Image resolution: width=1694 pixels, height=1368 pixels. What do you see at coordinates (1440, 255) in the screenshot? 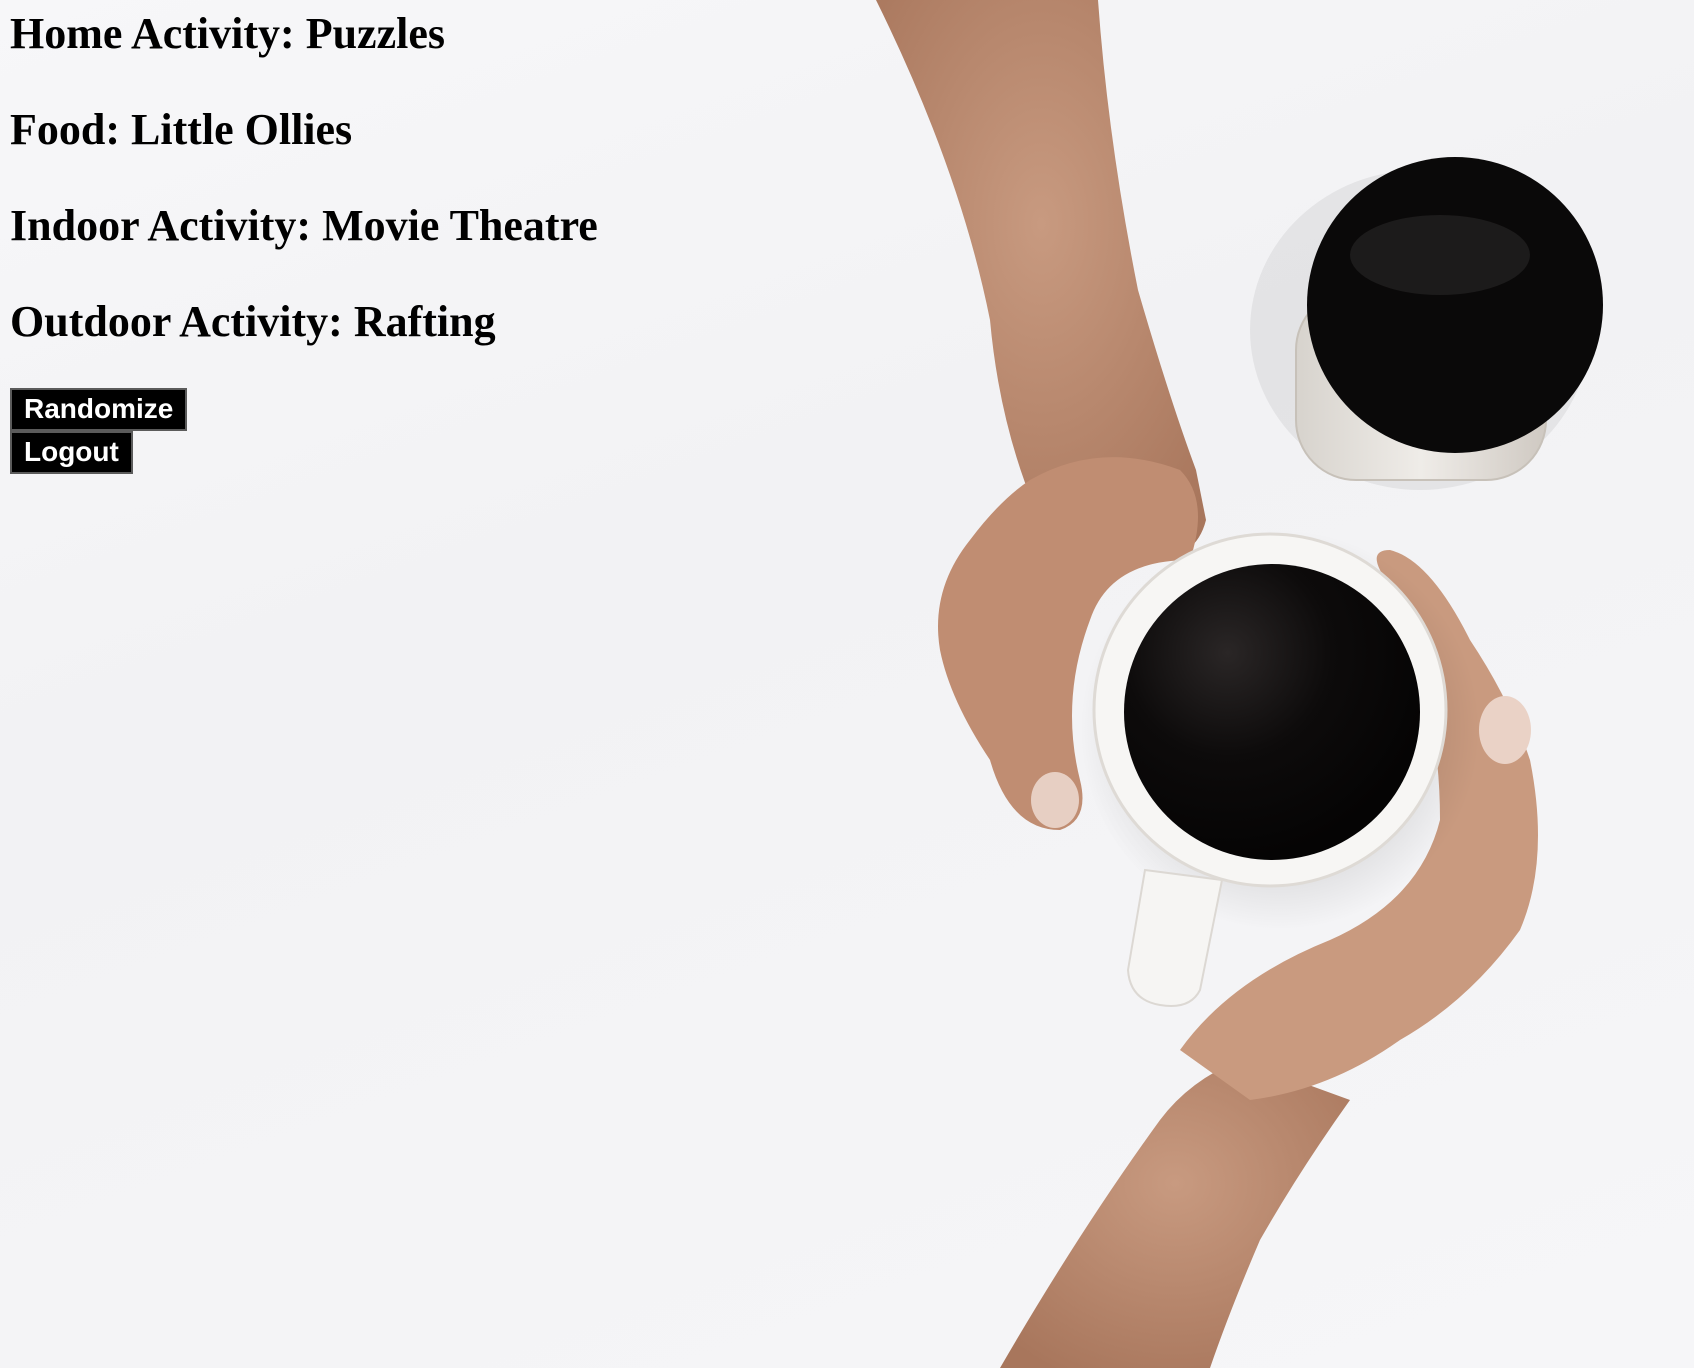
I see `jar-lid-highlight` at bounding box center [1440, 255].